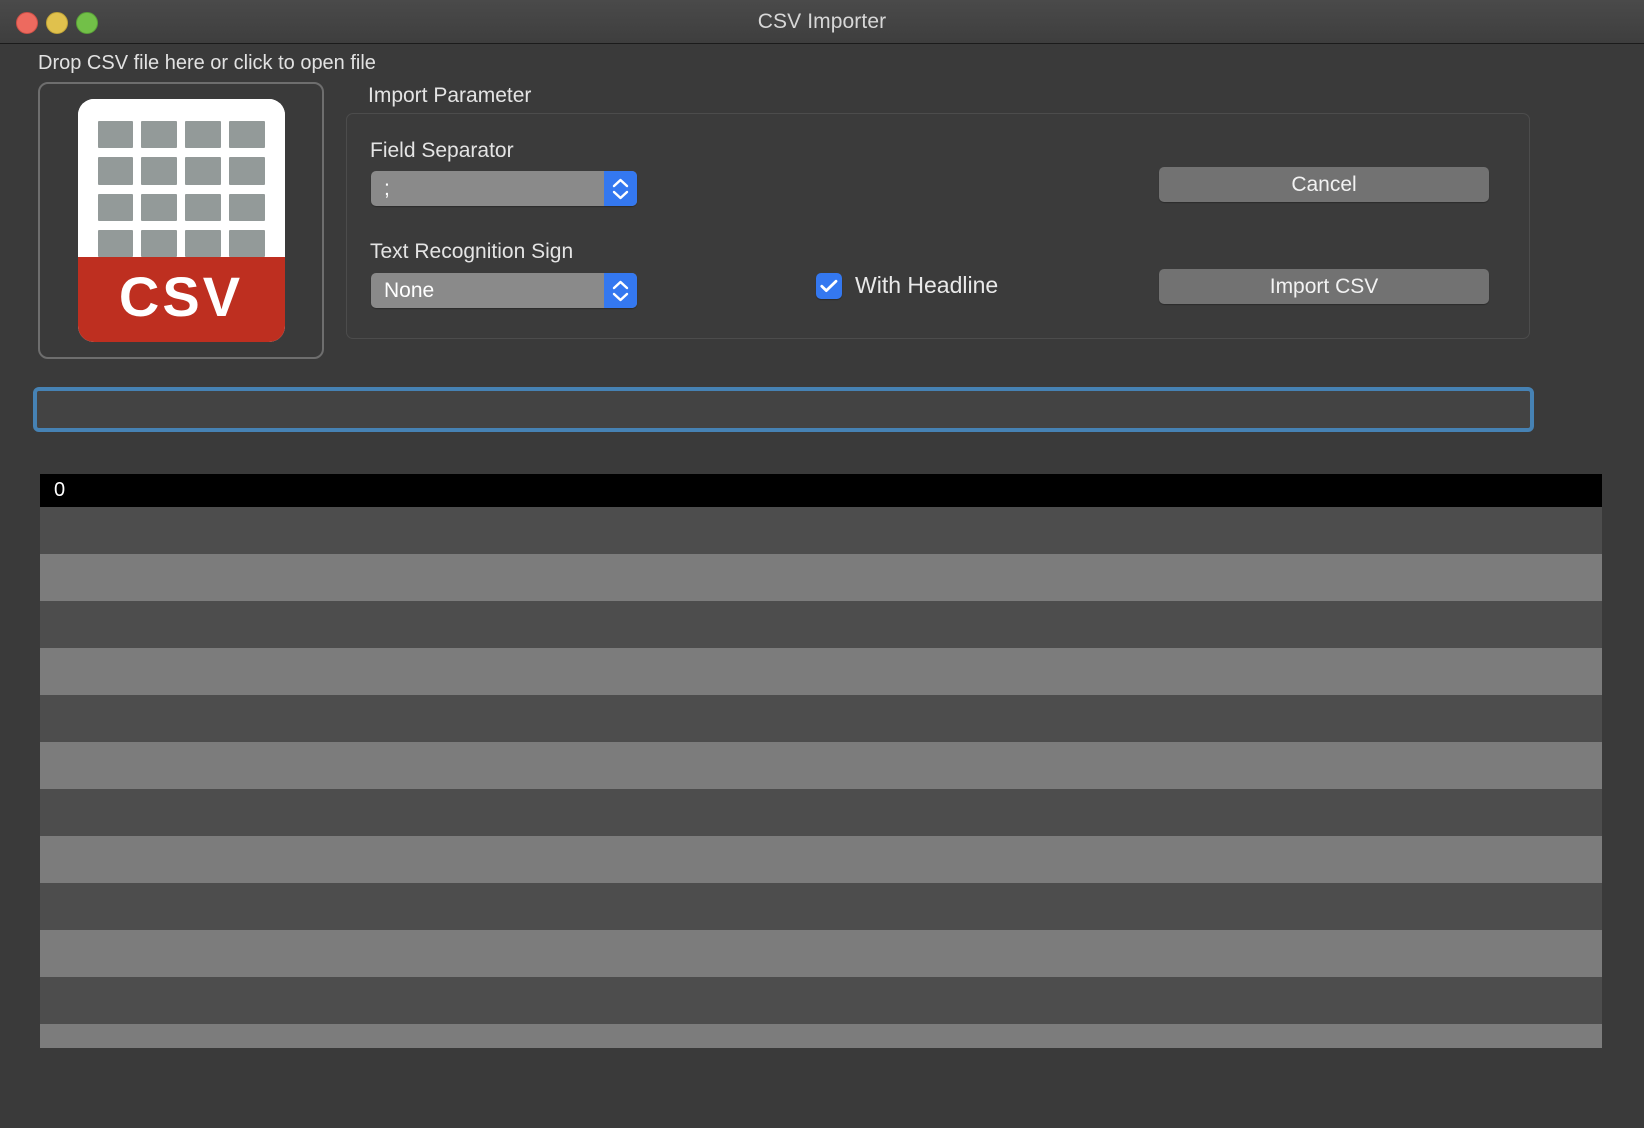 The width and height of the screenshot is (1644, 1128). I want to click on csv-icon-grid, so click(181, 178).